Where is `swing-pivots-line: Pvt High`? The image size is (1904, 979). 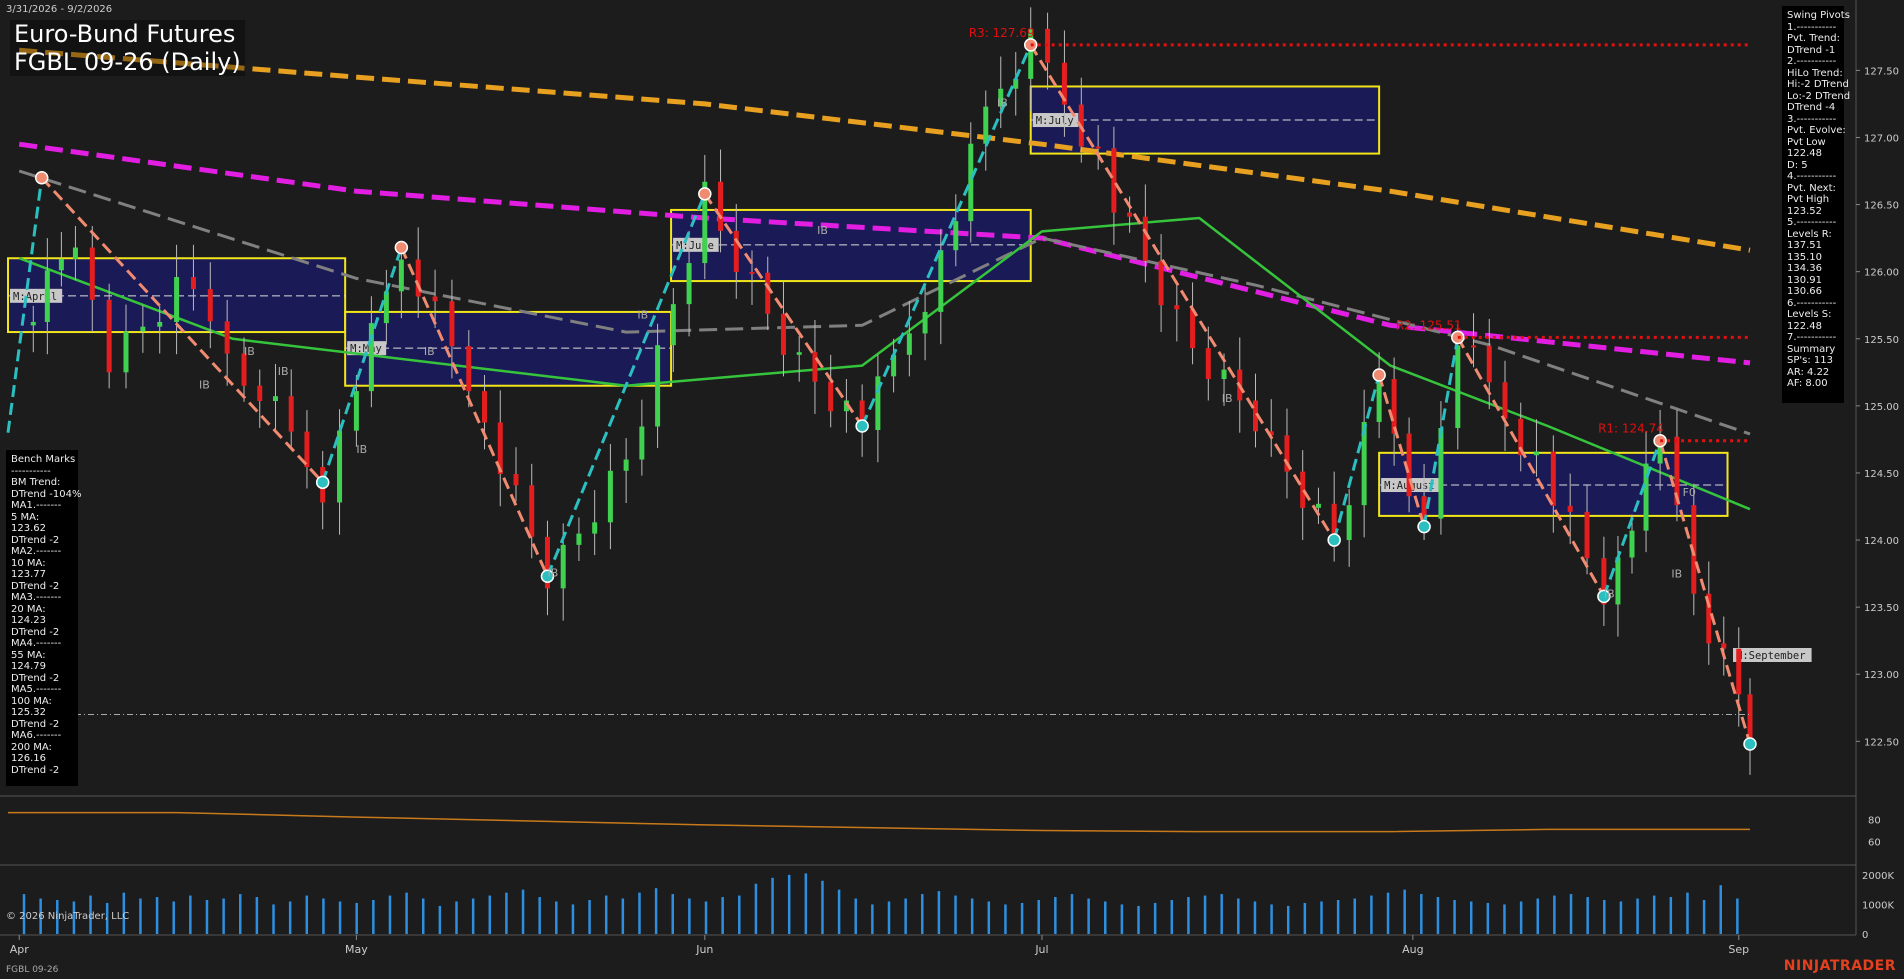 swing-pivots-line: Pvt High is located at coordinates (1808, 199).